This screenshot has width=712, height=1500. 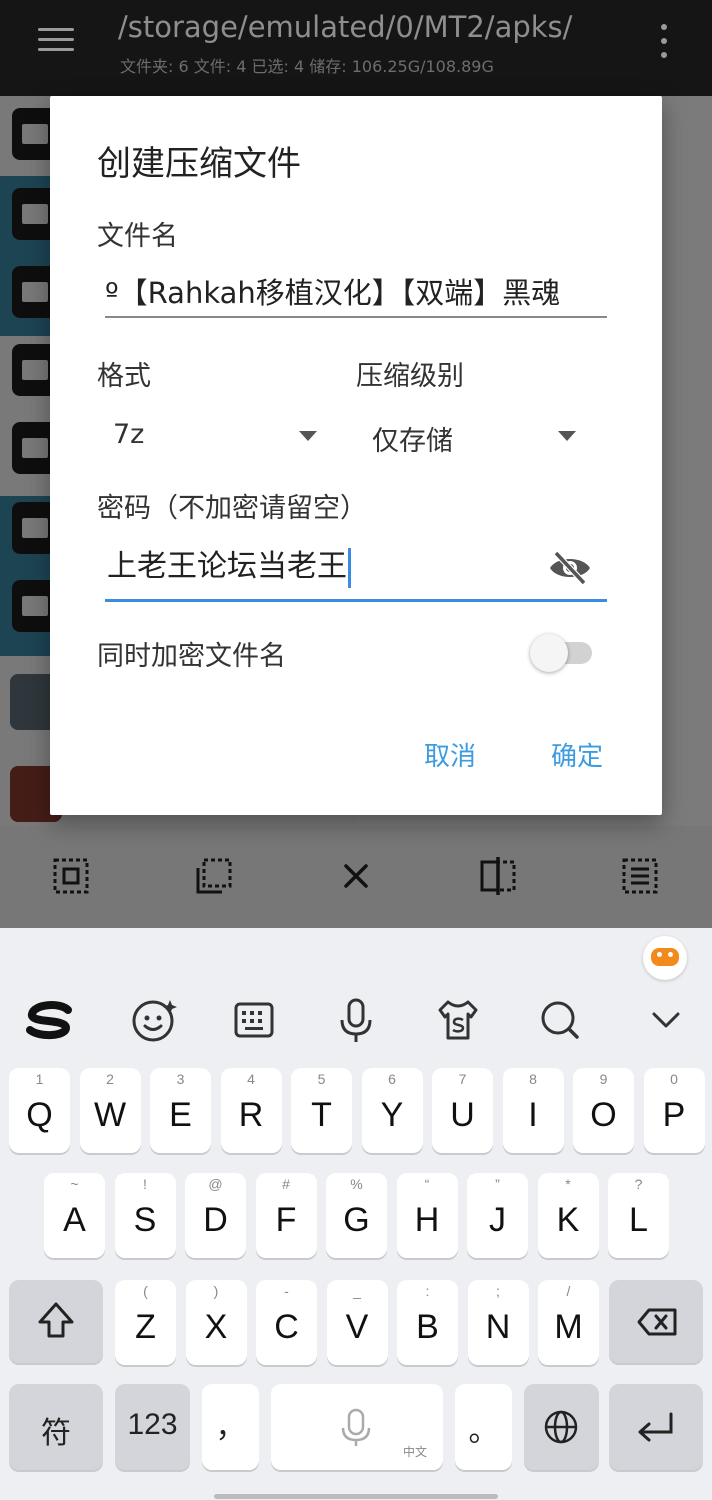 I want to click on folder-stats: 文件夹: 6 文件: 4 已选: 4 储存: 106.25G/108.89G, so click(x=307, y=66).